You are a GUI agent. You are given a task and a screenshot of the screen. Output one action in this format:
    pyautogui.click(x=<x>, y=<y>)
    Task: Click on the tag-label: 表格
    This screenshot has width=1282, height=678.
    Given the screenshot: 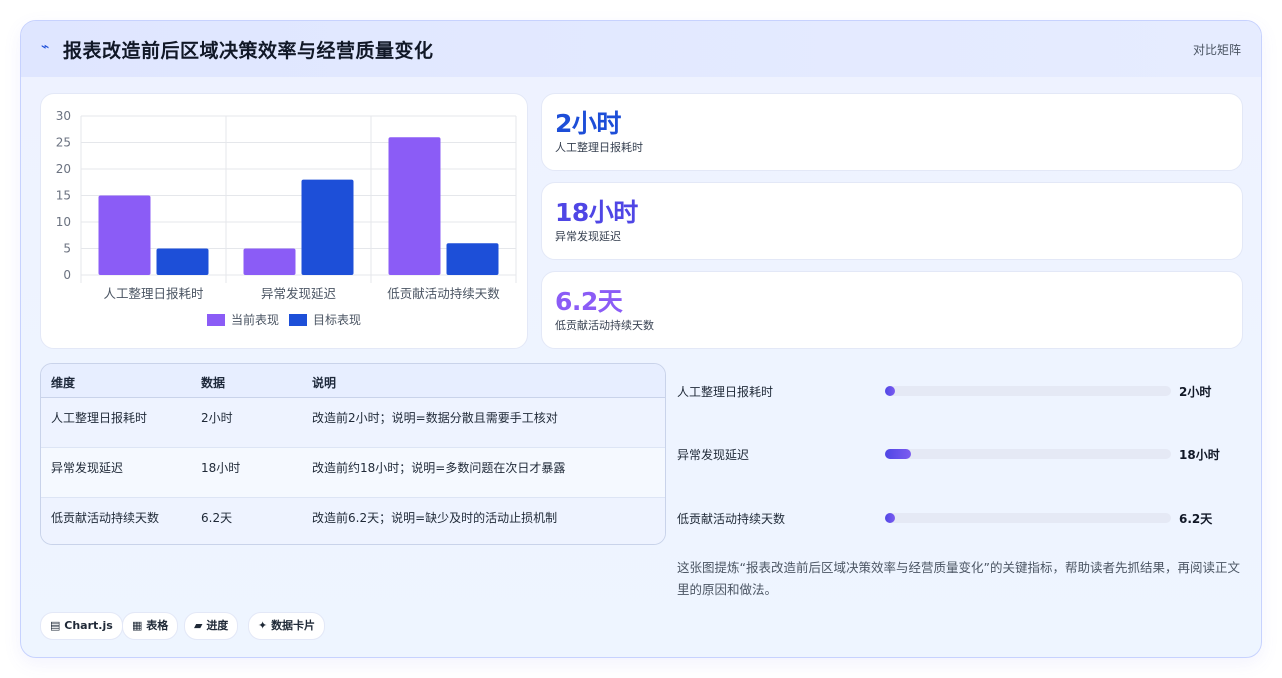 What is the action you would take?
    pyautogui.click(x=157, y=625)
    